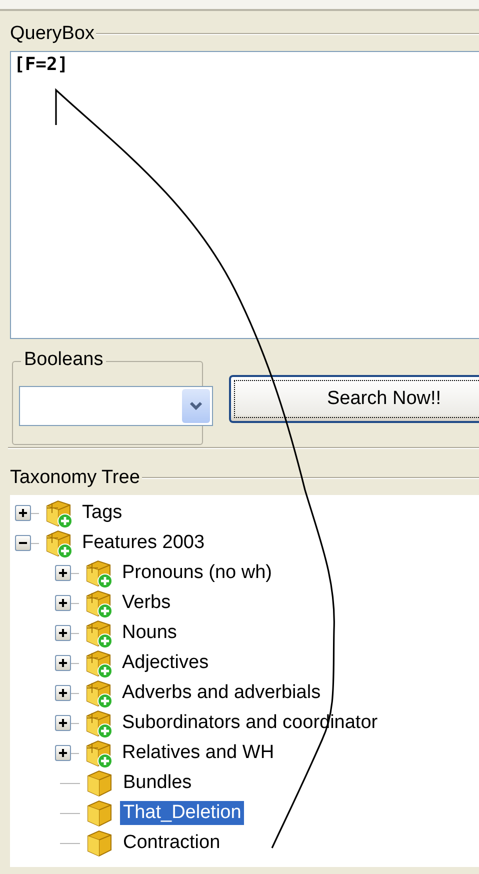 Image resolution: width=479 pixels, height=874 pixels. What do you see at coordinates (197, 573) in the screenshot?
I see `tree-item: Pronouns (no wh)` at bounding box center [197, 573].